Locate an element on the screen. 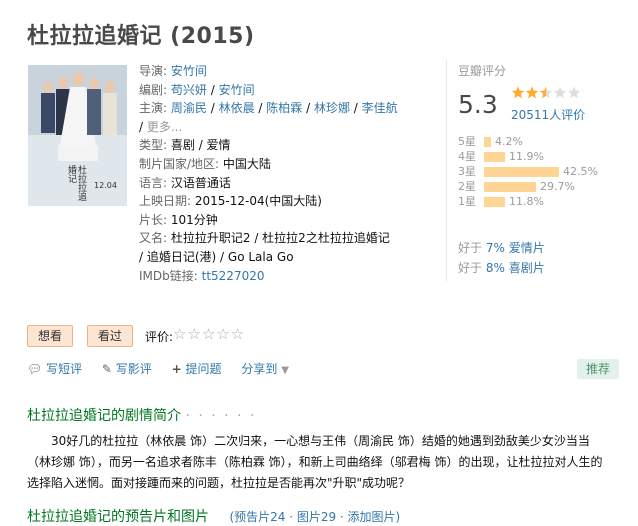 Image resolution: width=638 pixels, height=526 pixels. page-title: 杜拉拉追婚记 (2015) is located at coordinates (141, 36).